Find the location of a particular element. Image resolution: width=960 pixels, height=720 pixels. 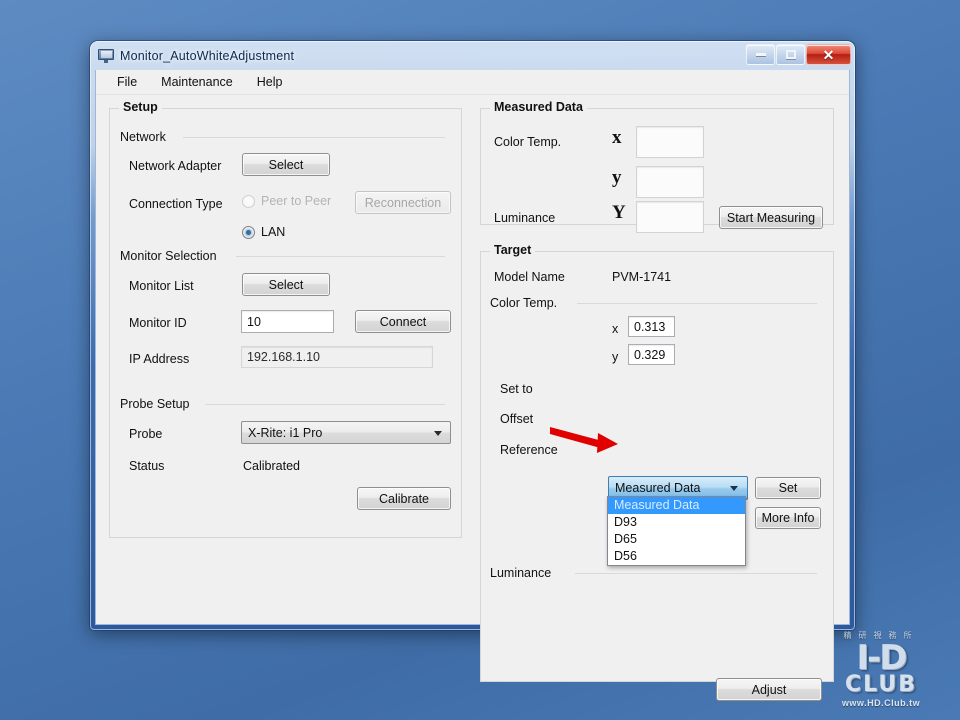

measured-Y-input is located at coordinates (670, 217).